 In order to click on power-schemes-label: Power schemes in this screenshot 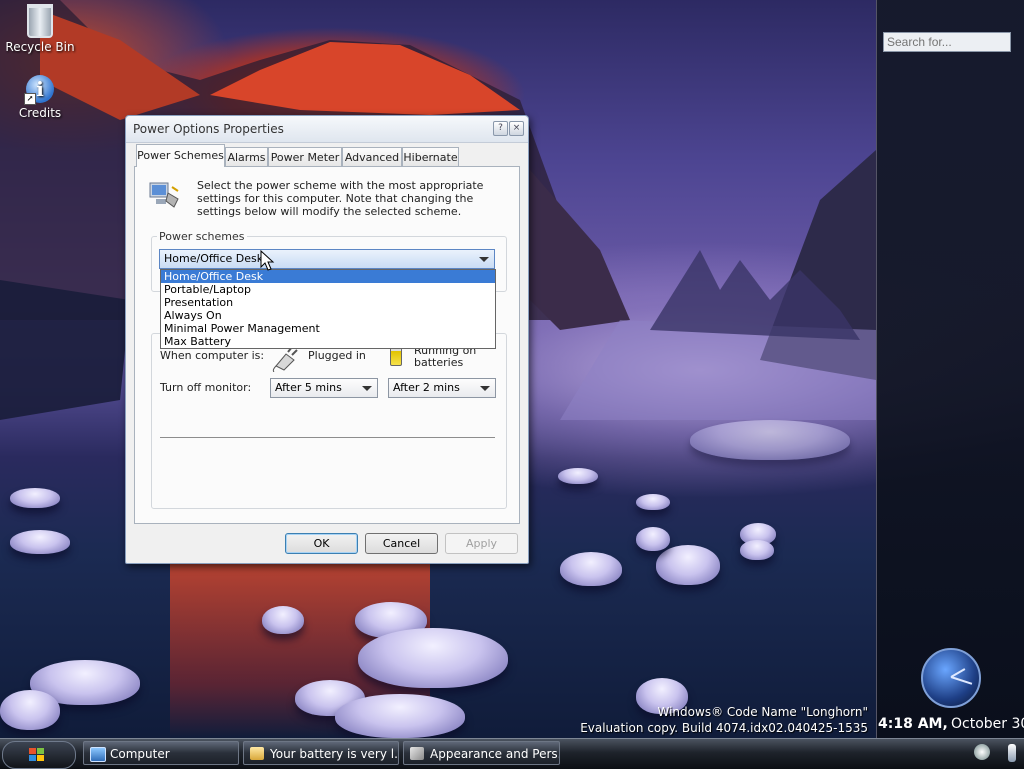, I will do `click(202, 236)`.